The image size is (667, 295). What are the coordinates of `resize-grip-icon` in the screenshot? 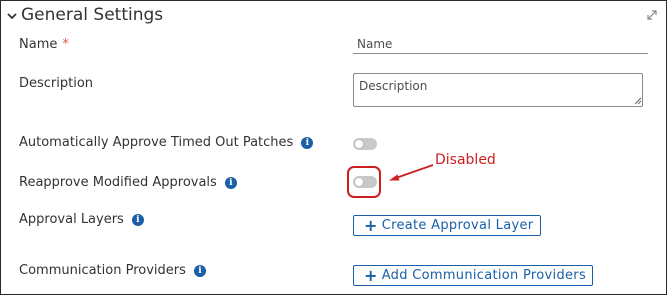 It's located at (638, 101).